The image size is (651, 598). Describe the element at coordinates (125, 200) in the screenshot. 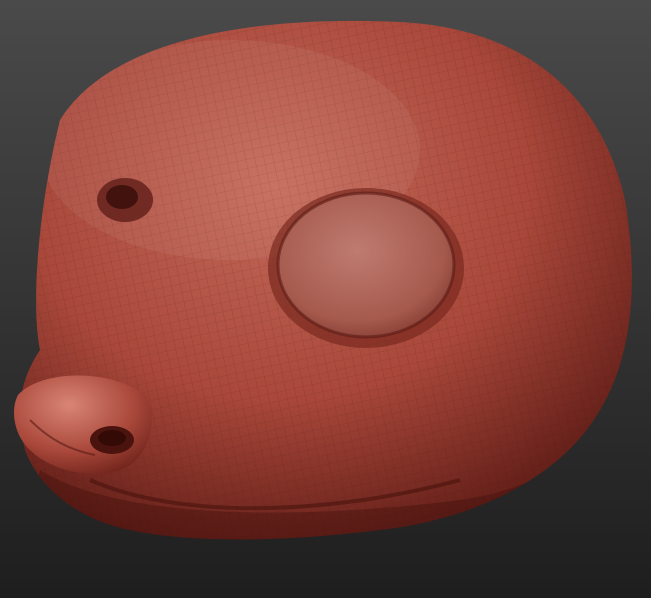

I see `left-eye-socket` at that location.